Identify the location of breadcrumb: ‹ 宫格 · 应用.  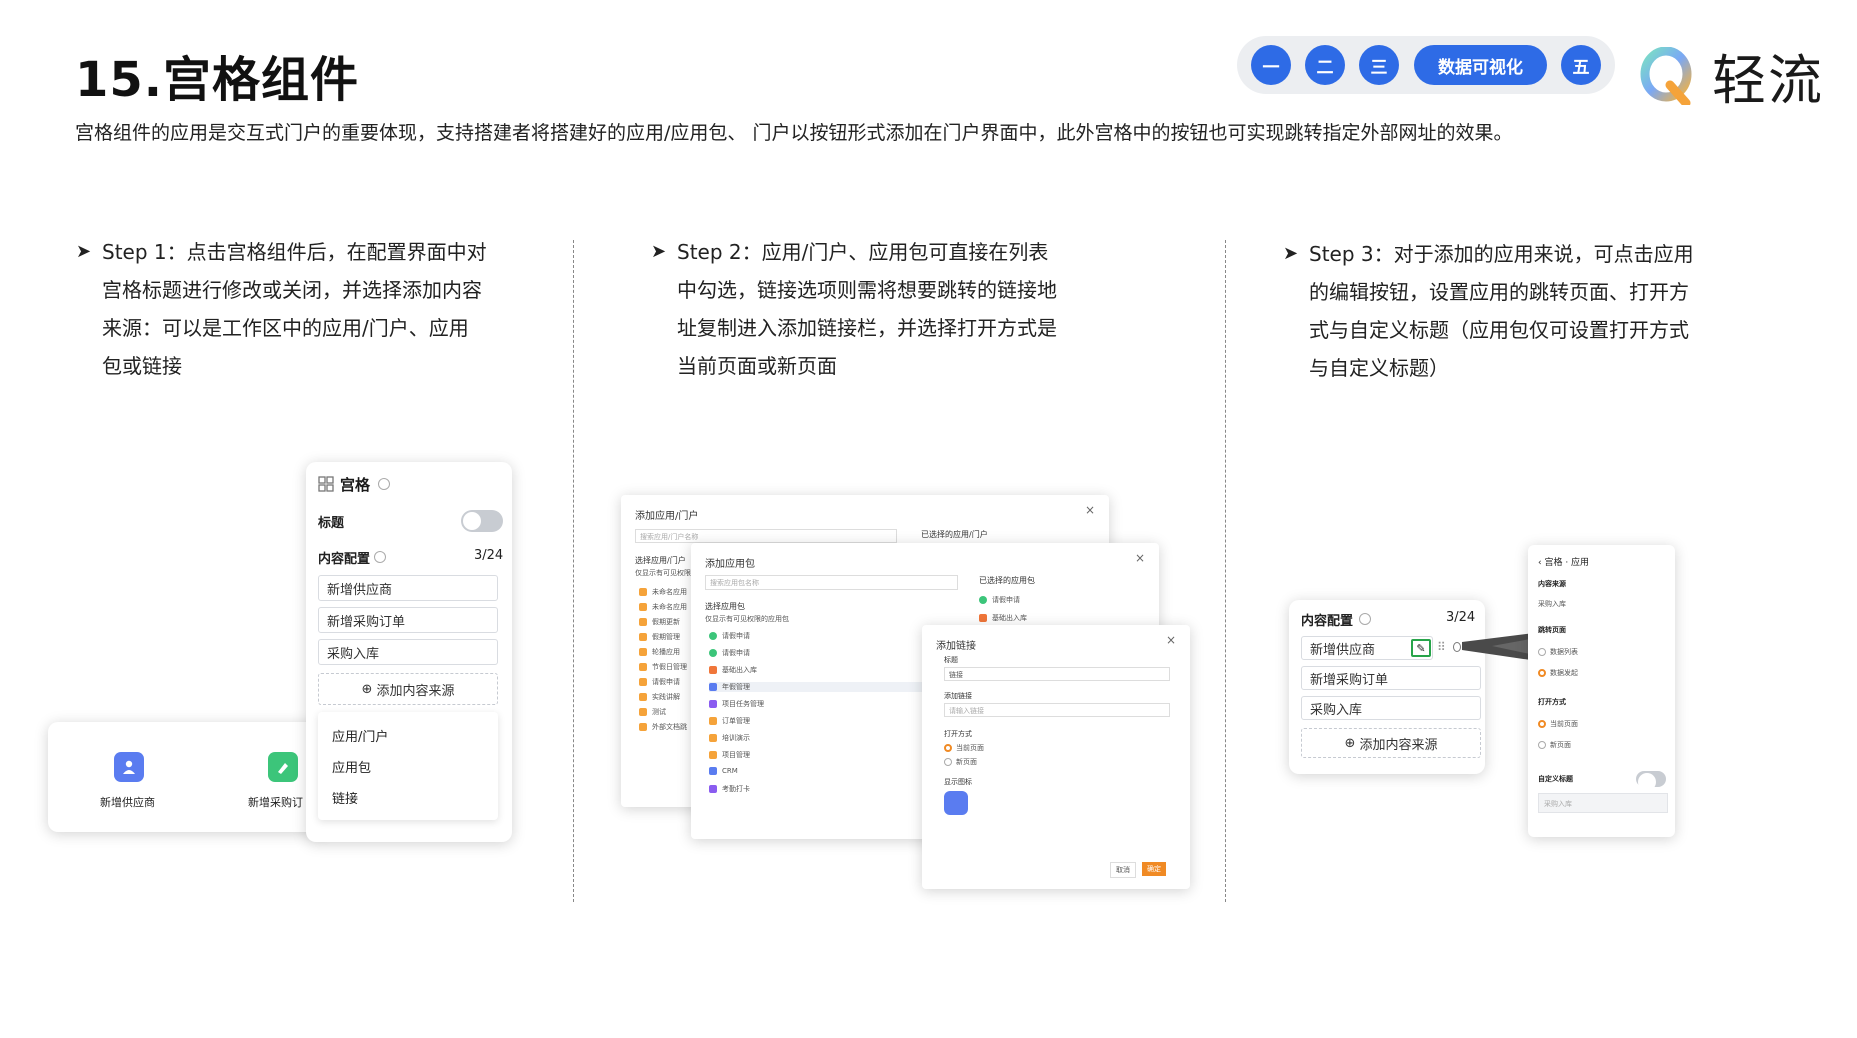
(1563, 561).